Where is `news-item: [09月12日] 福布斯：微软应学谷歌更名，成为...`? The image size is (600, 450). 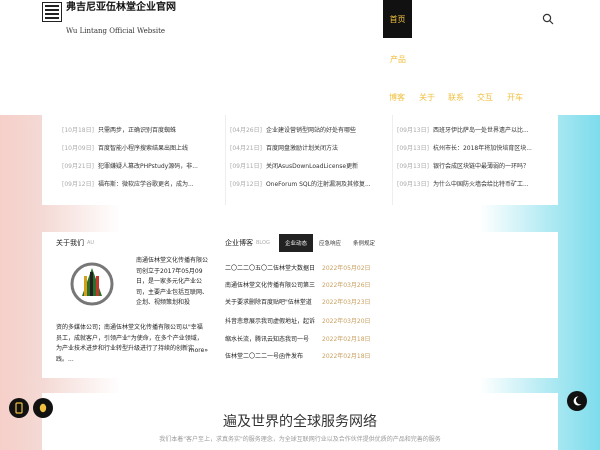 news-item: [09月12日] 福布斯：微软应学谷歌更名，成为... is located at coordinates (147, 183).